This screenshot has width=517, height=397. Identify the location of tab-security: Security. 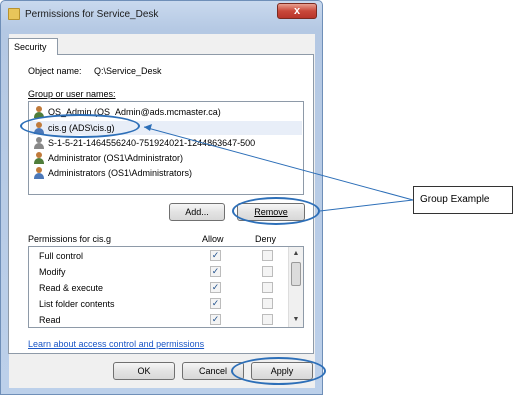
(33, 46).